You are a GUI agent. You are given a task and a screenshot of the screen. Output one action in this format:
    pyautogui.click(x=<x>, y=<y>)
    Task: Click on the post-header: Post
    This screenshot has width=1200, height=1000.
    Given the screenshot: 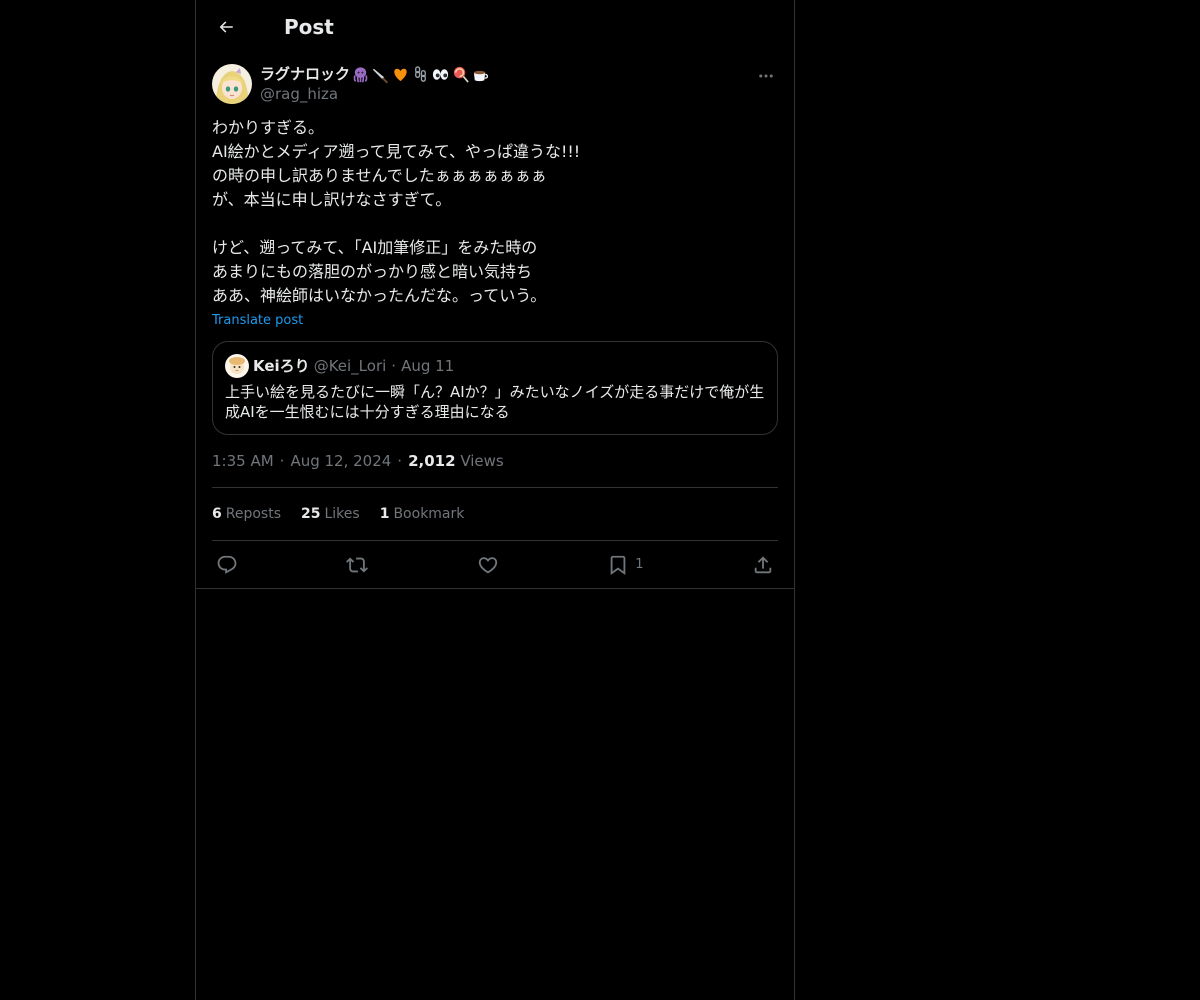 What is the action you would take?
    pyautogui.click(x=495, y=26)
    